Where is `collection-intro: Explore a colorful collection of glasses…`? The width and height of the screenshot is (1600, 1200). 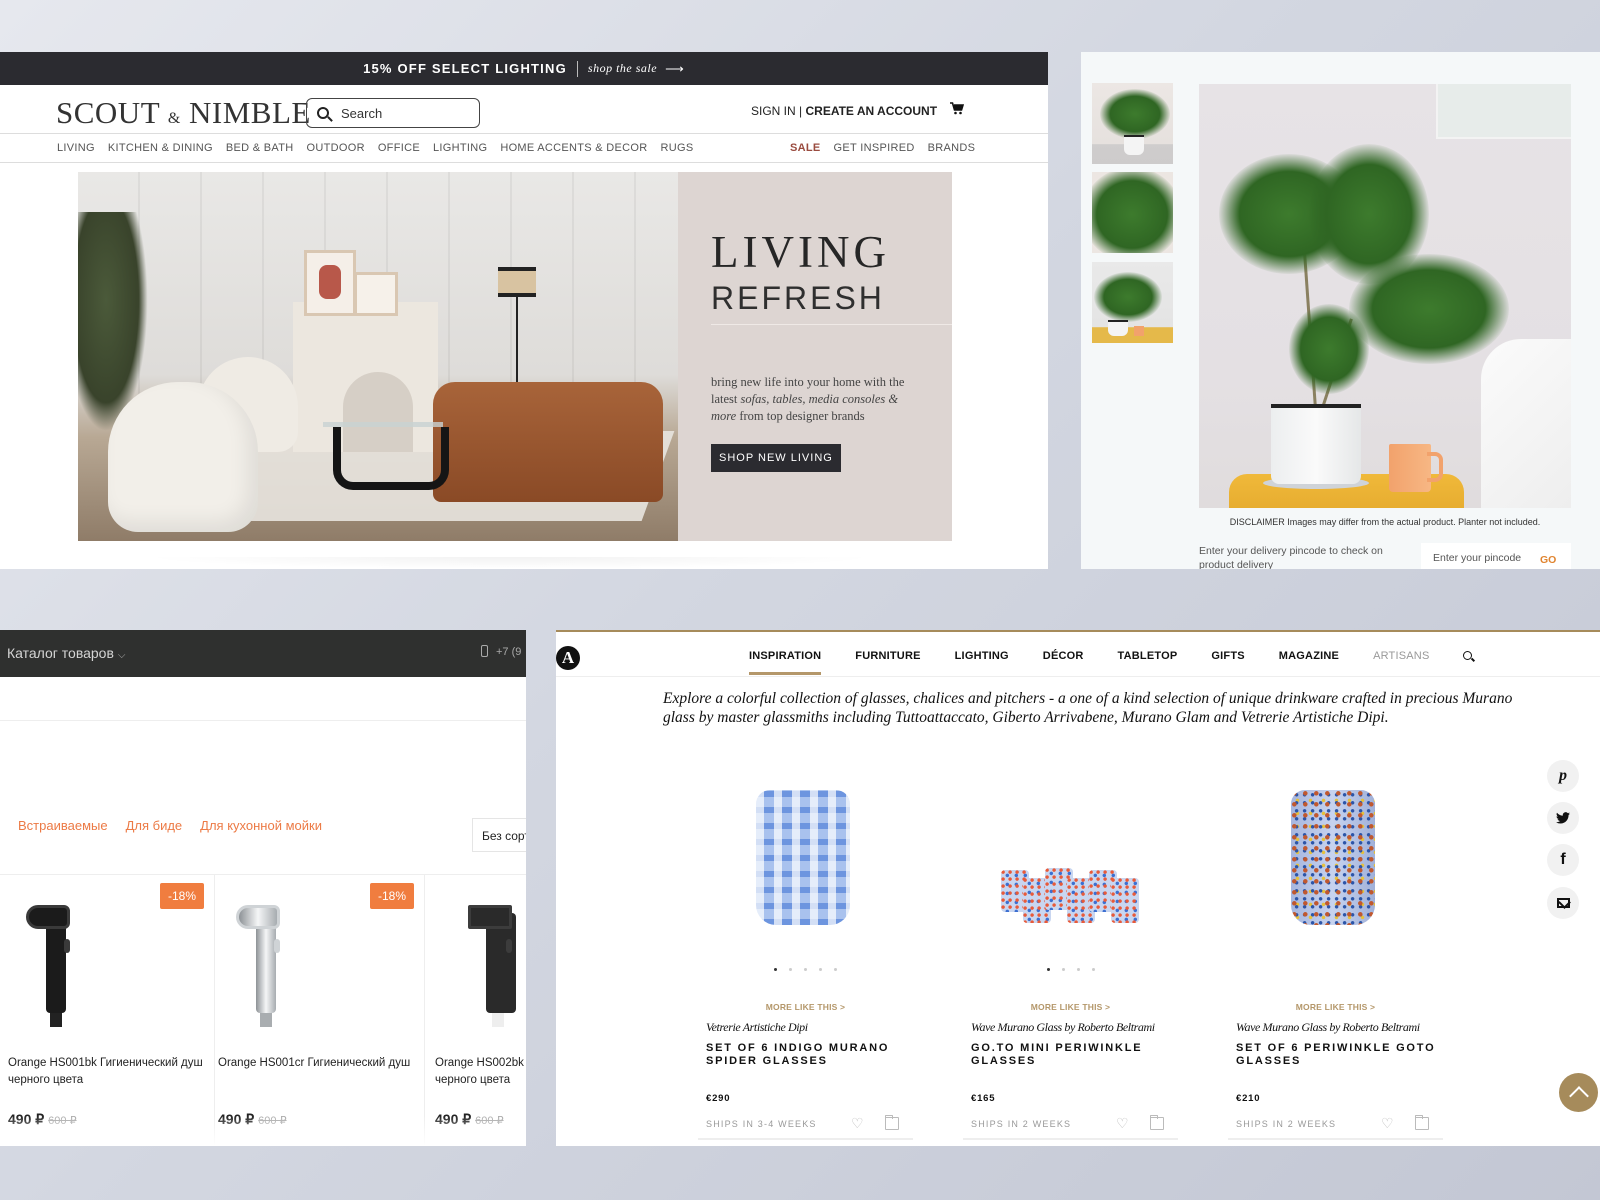
collection-intro: Explore a colorful collection of glasses… is located at coordinates (1088, 708).